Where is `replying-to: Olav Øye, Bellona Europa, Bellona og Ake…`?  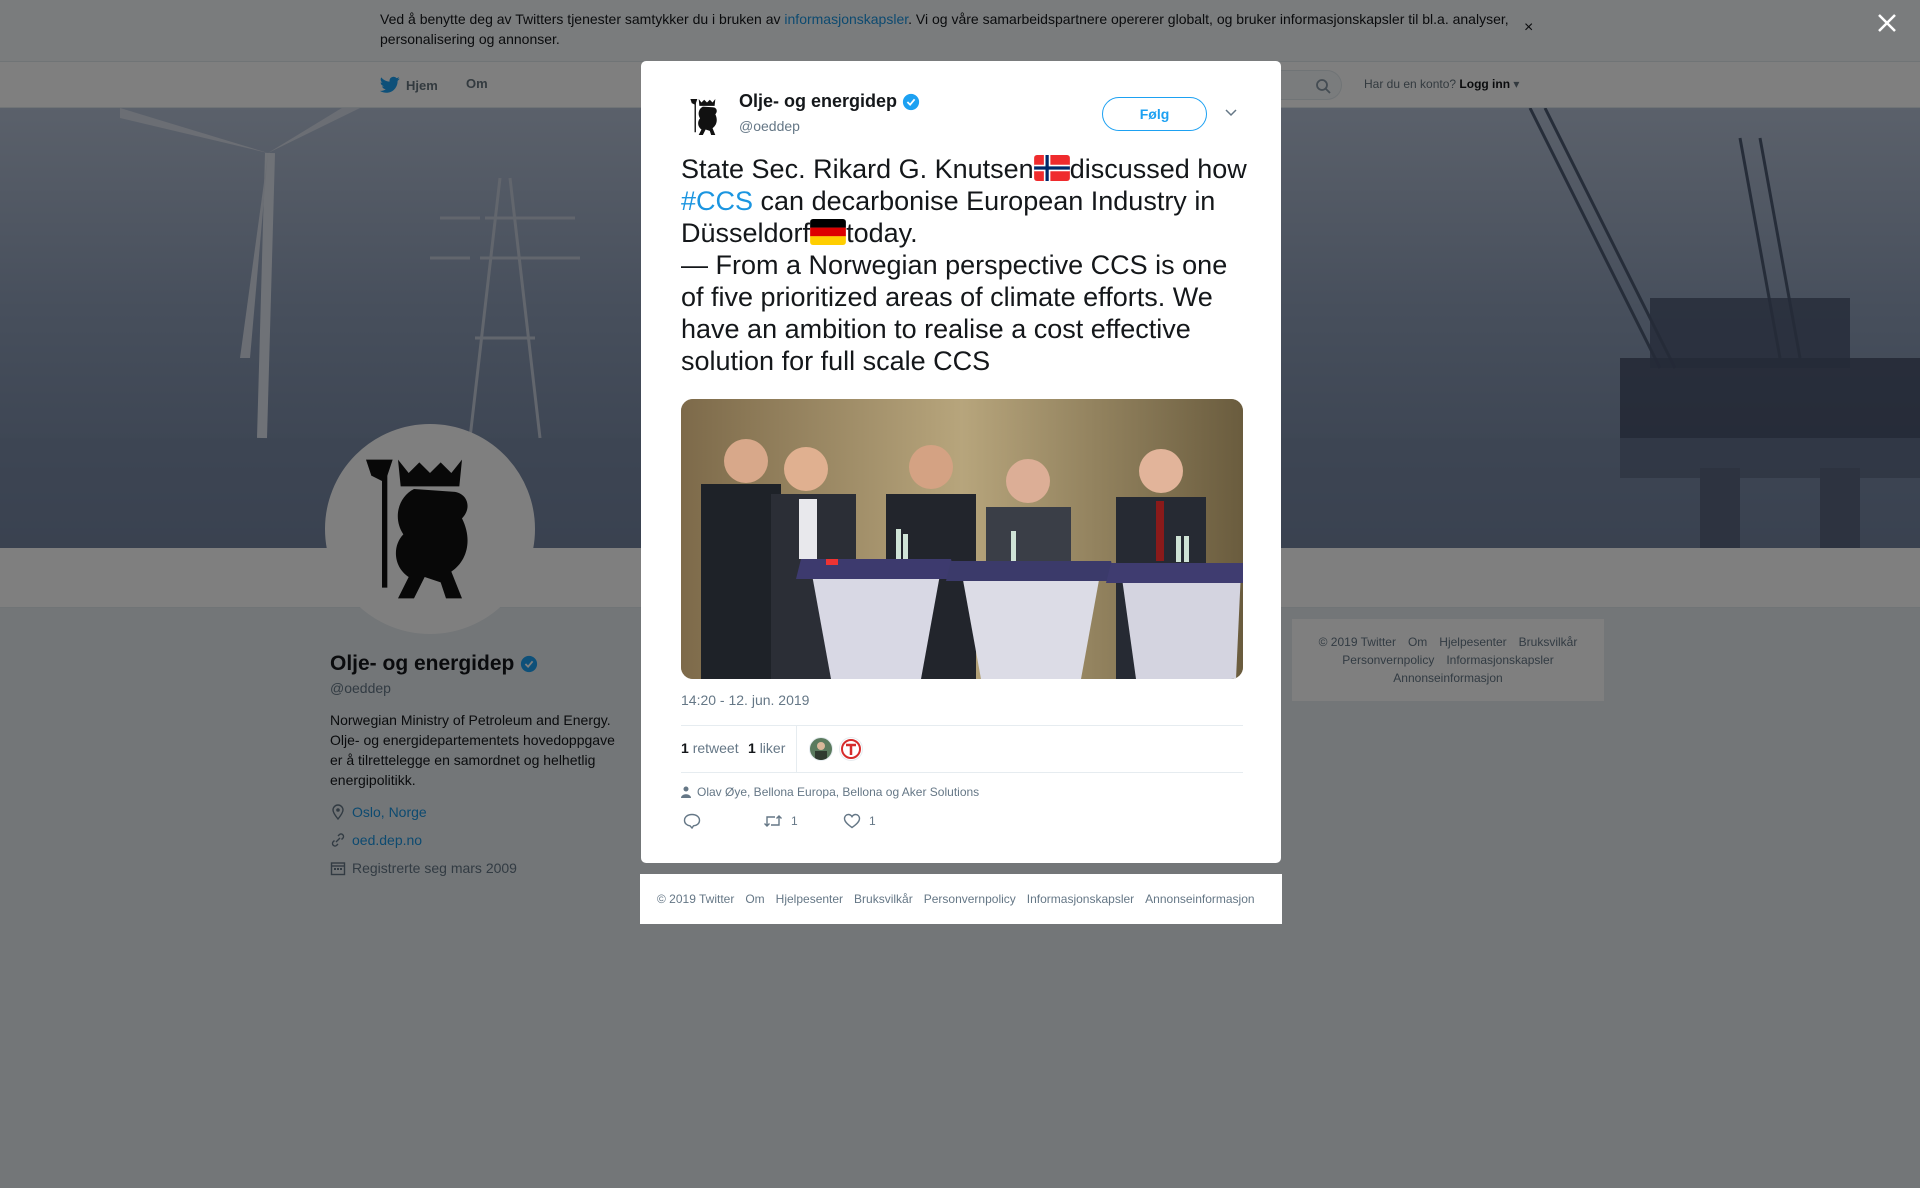
replying-to: Olav Øye, Bellona Europa, Bellona og Ake… is located at coordinates (830, 792).